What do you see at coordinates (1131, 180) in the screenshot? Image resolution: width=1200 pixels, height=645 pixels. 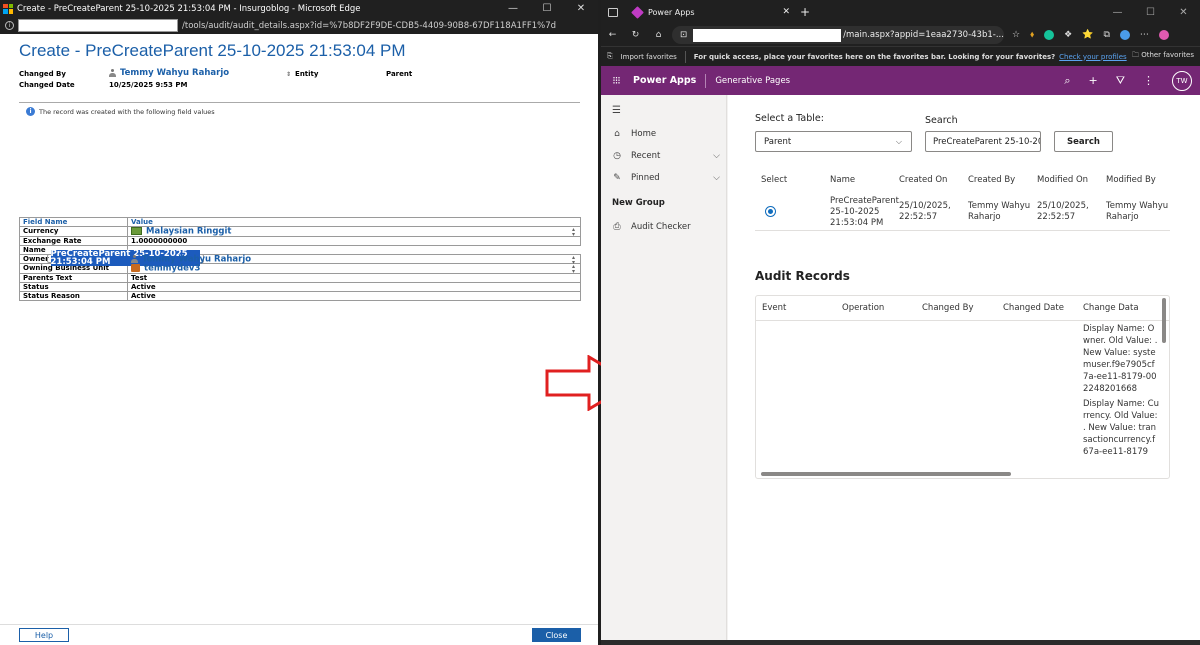 I see `grid-header-modified-by: Modified By` at bounding box center [1131, 180].